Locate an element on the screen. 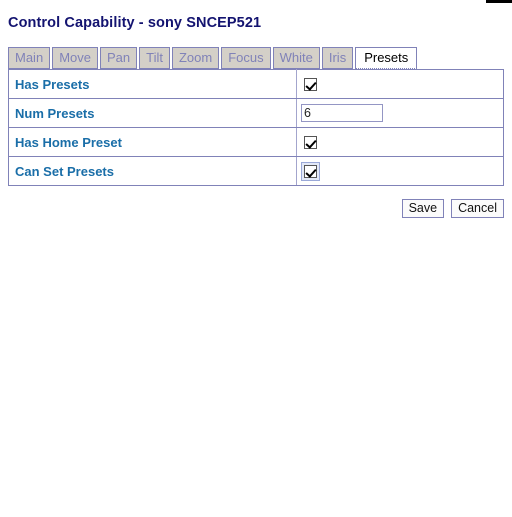  tab-zoom: Zoom is located at coordinates (195, 58).